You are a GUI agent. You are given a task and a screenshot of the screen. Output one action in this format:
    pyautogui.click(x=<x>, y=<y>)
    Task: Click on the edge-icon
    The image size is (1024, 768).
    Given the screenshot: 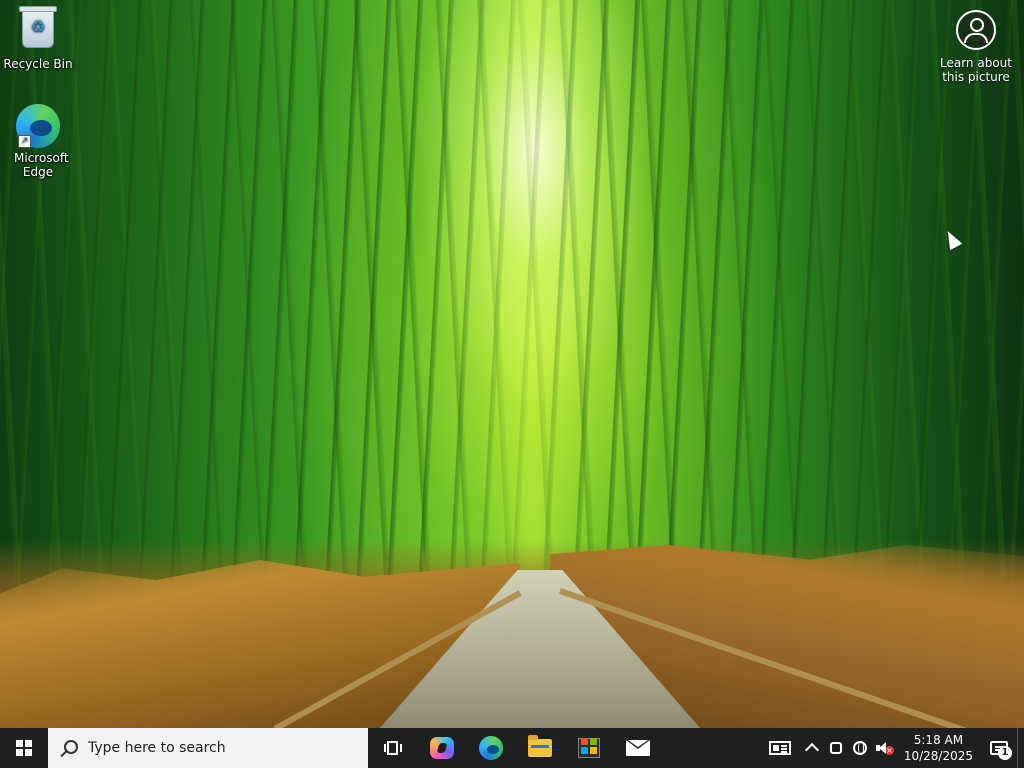 What is the action you would take?
    pyautogui.click(x=490, y=748)
    